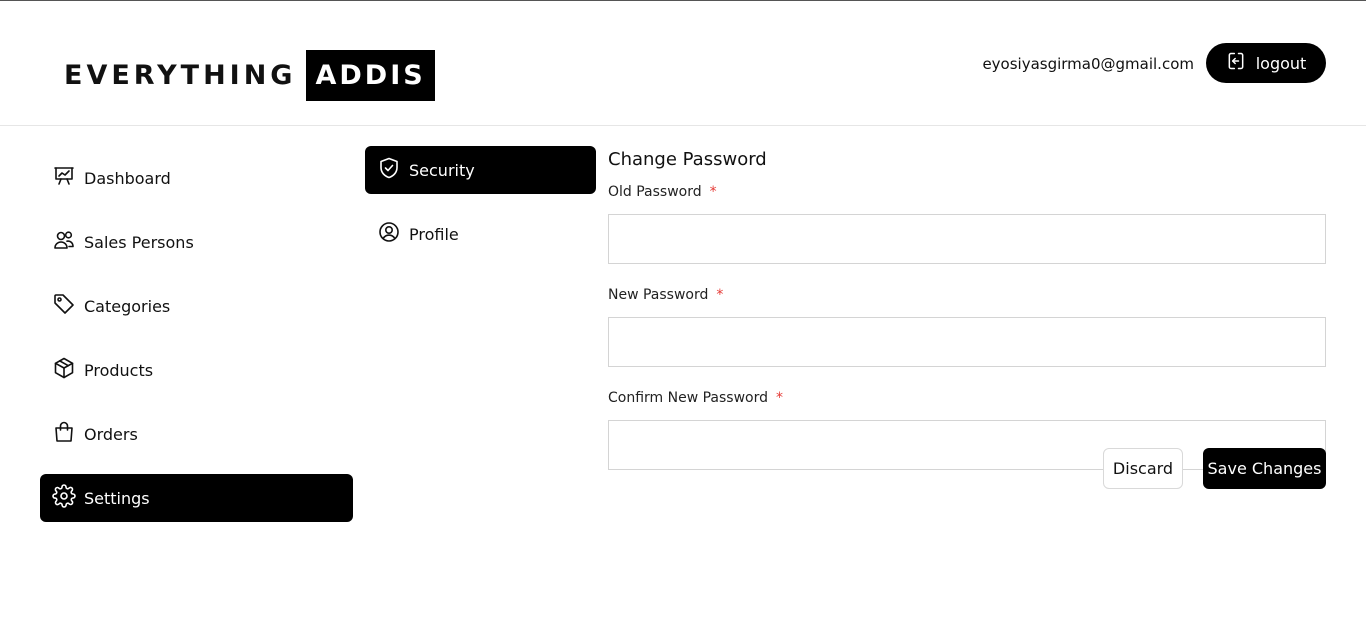  What do you see at coordinates (68, 434) in the screenshot?
I see `shopping-bag-icon` at bounding box center [68, 434].